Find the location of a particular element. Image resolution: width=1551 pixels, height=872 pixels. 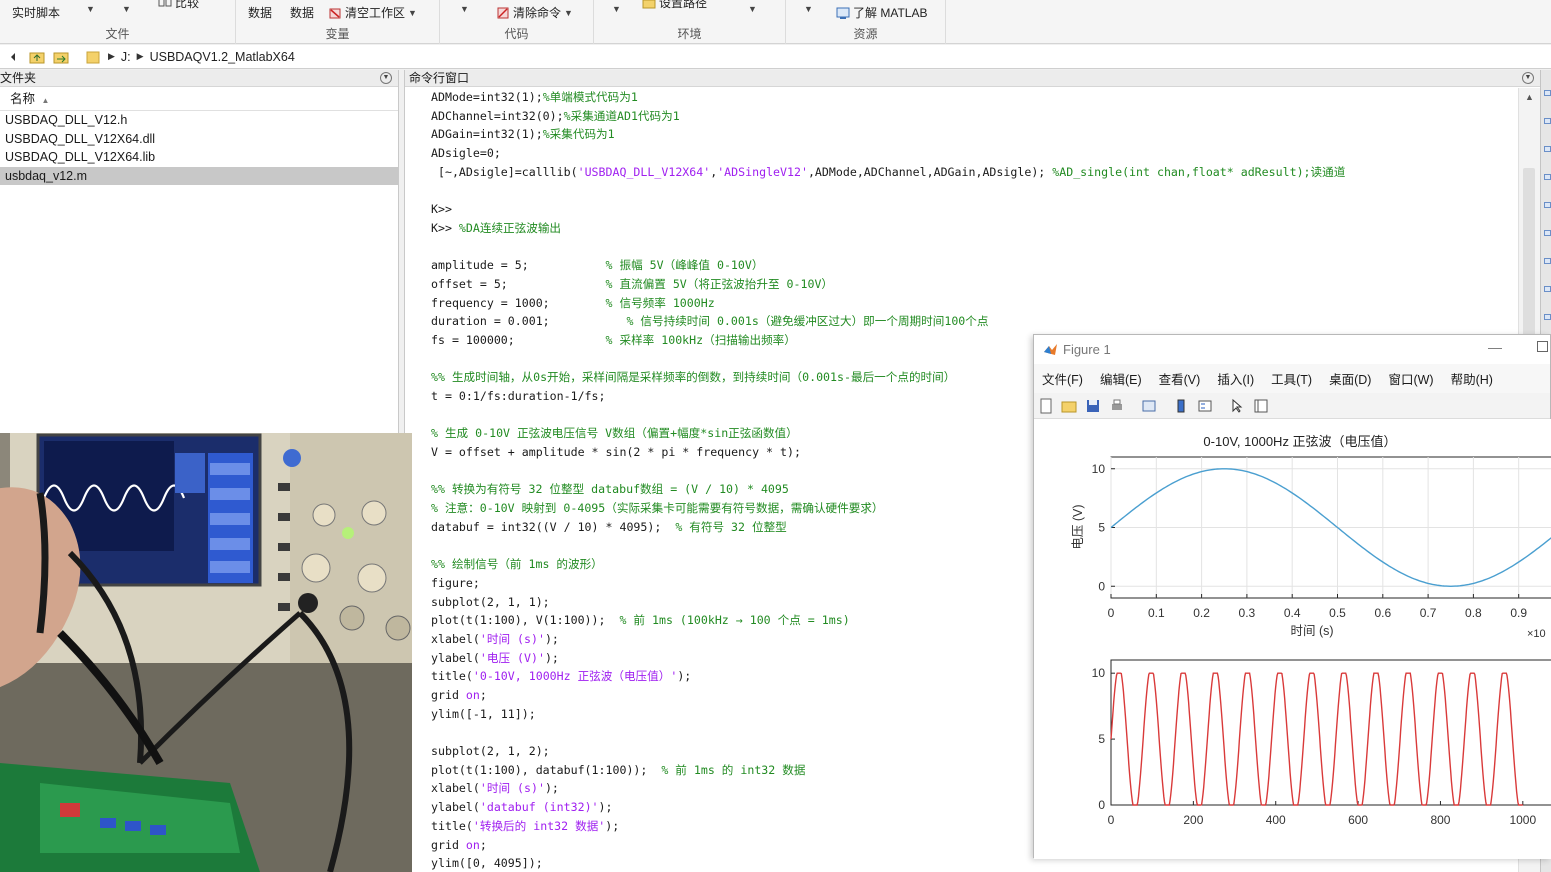

property-inspector-icon is located at coordinates (1261, 406).